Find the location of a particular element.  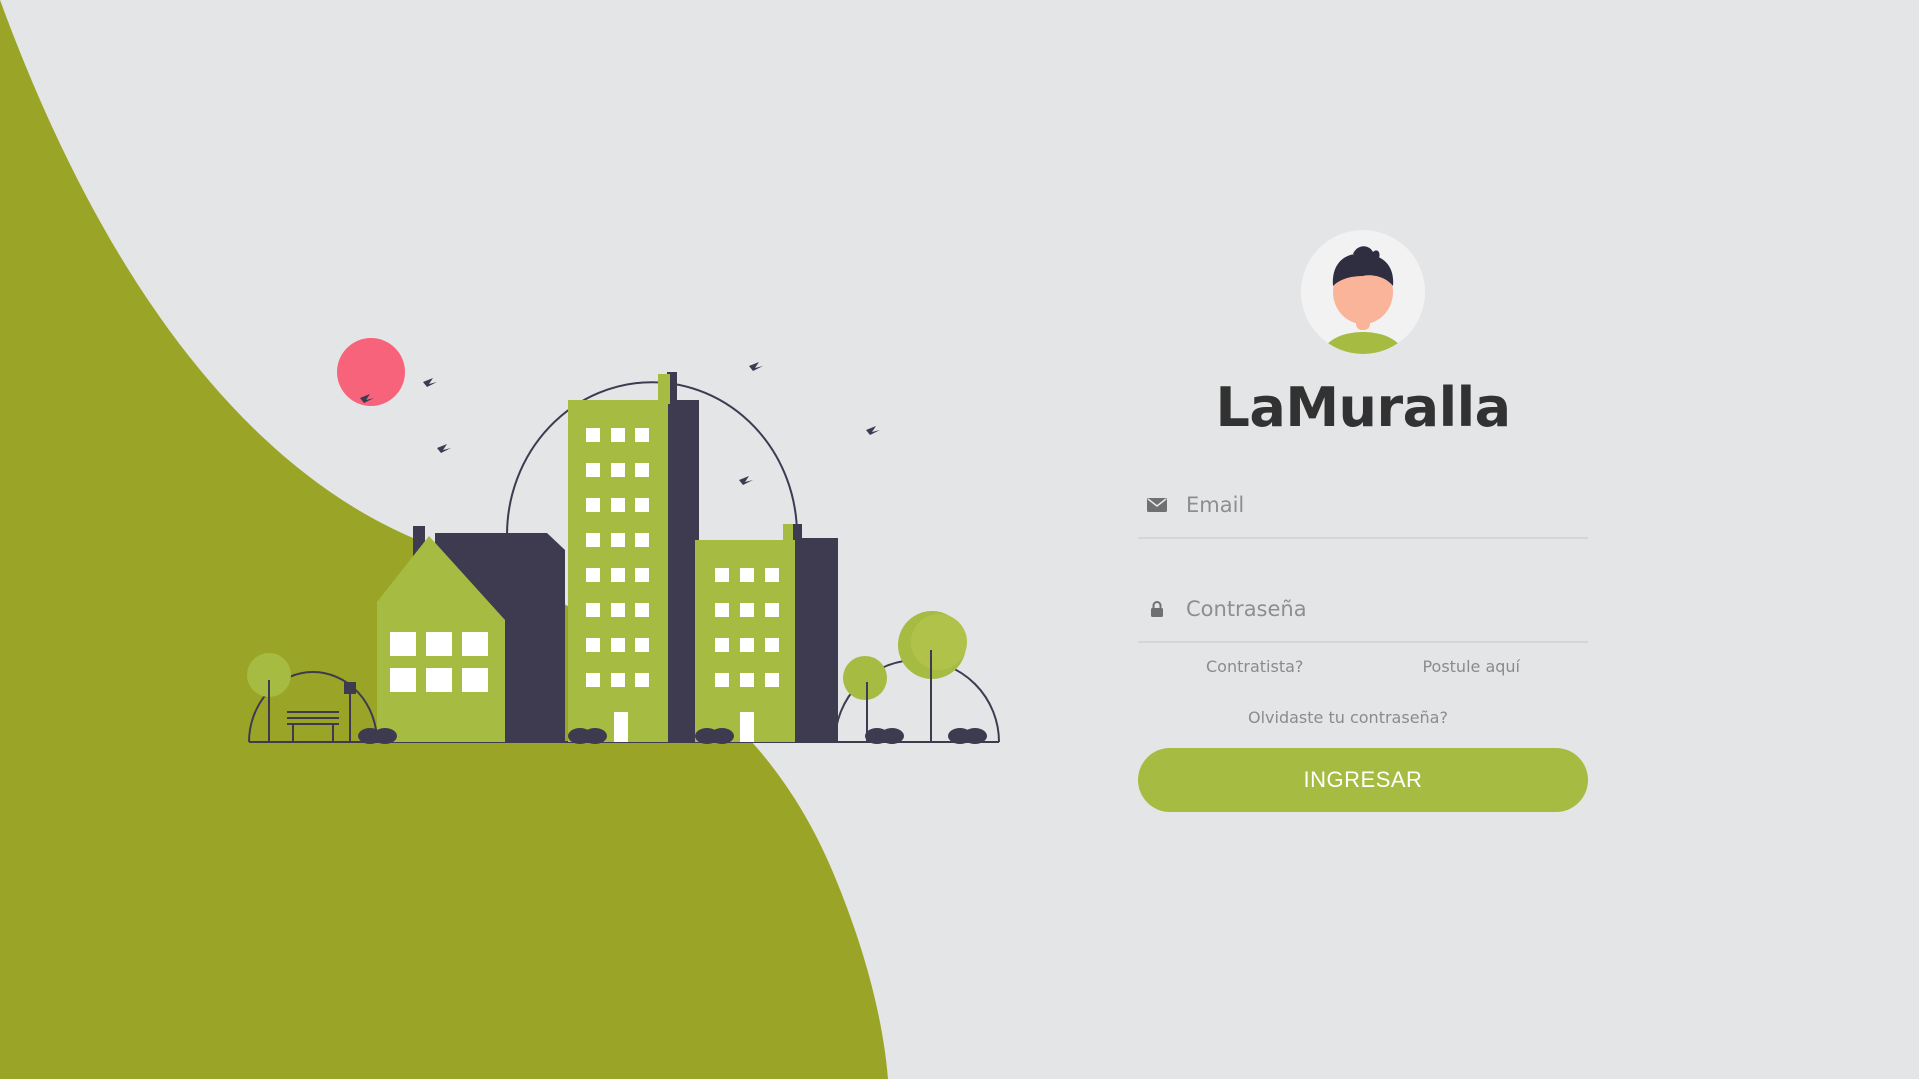

password-field is located at coordinates (1363, 610).